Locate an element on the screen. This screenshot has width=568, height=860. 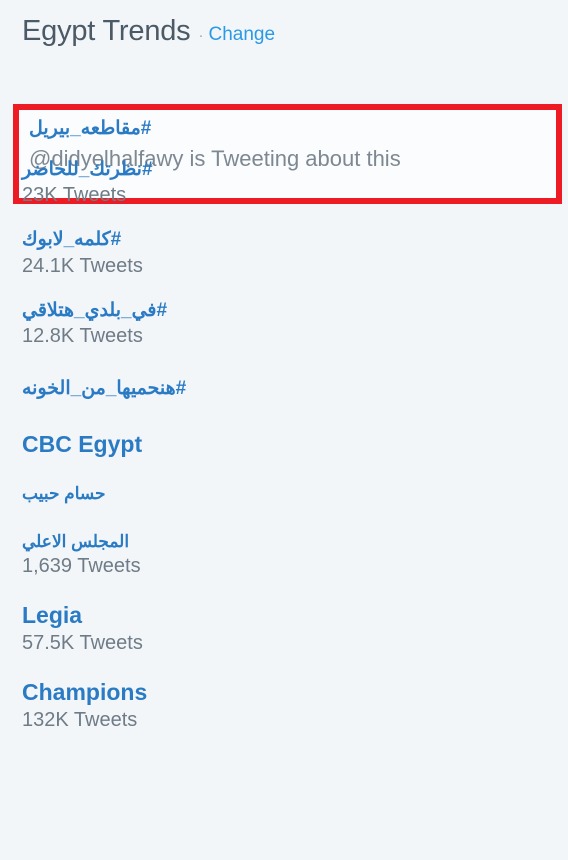
trend-name: #نظرتك_للحاضر is located at coordinates (284, 170).